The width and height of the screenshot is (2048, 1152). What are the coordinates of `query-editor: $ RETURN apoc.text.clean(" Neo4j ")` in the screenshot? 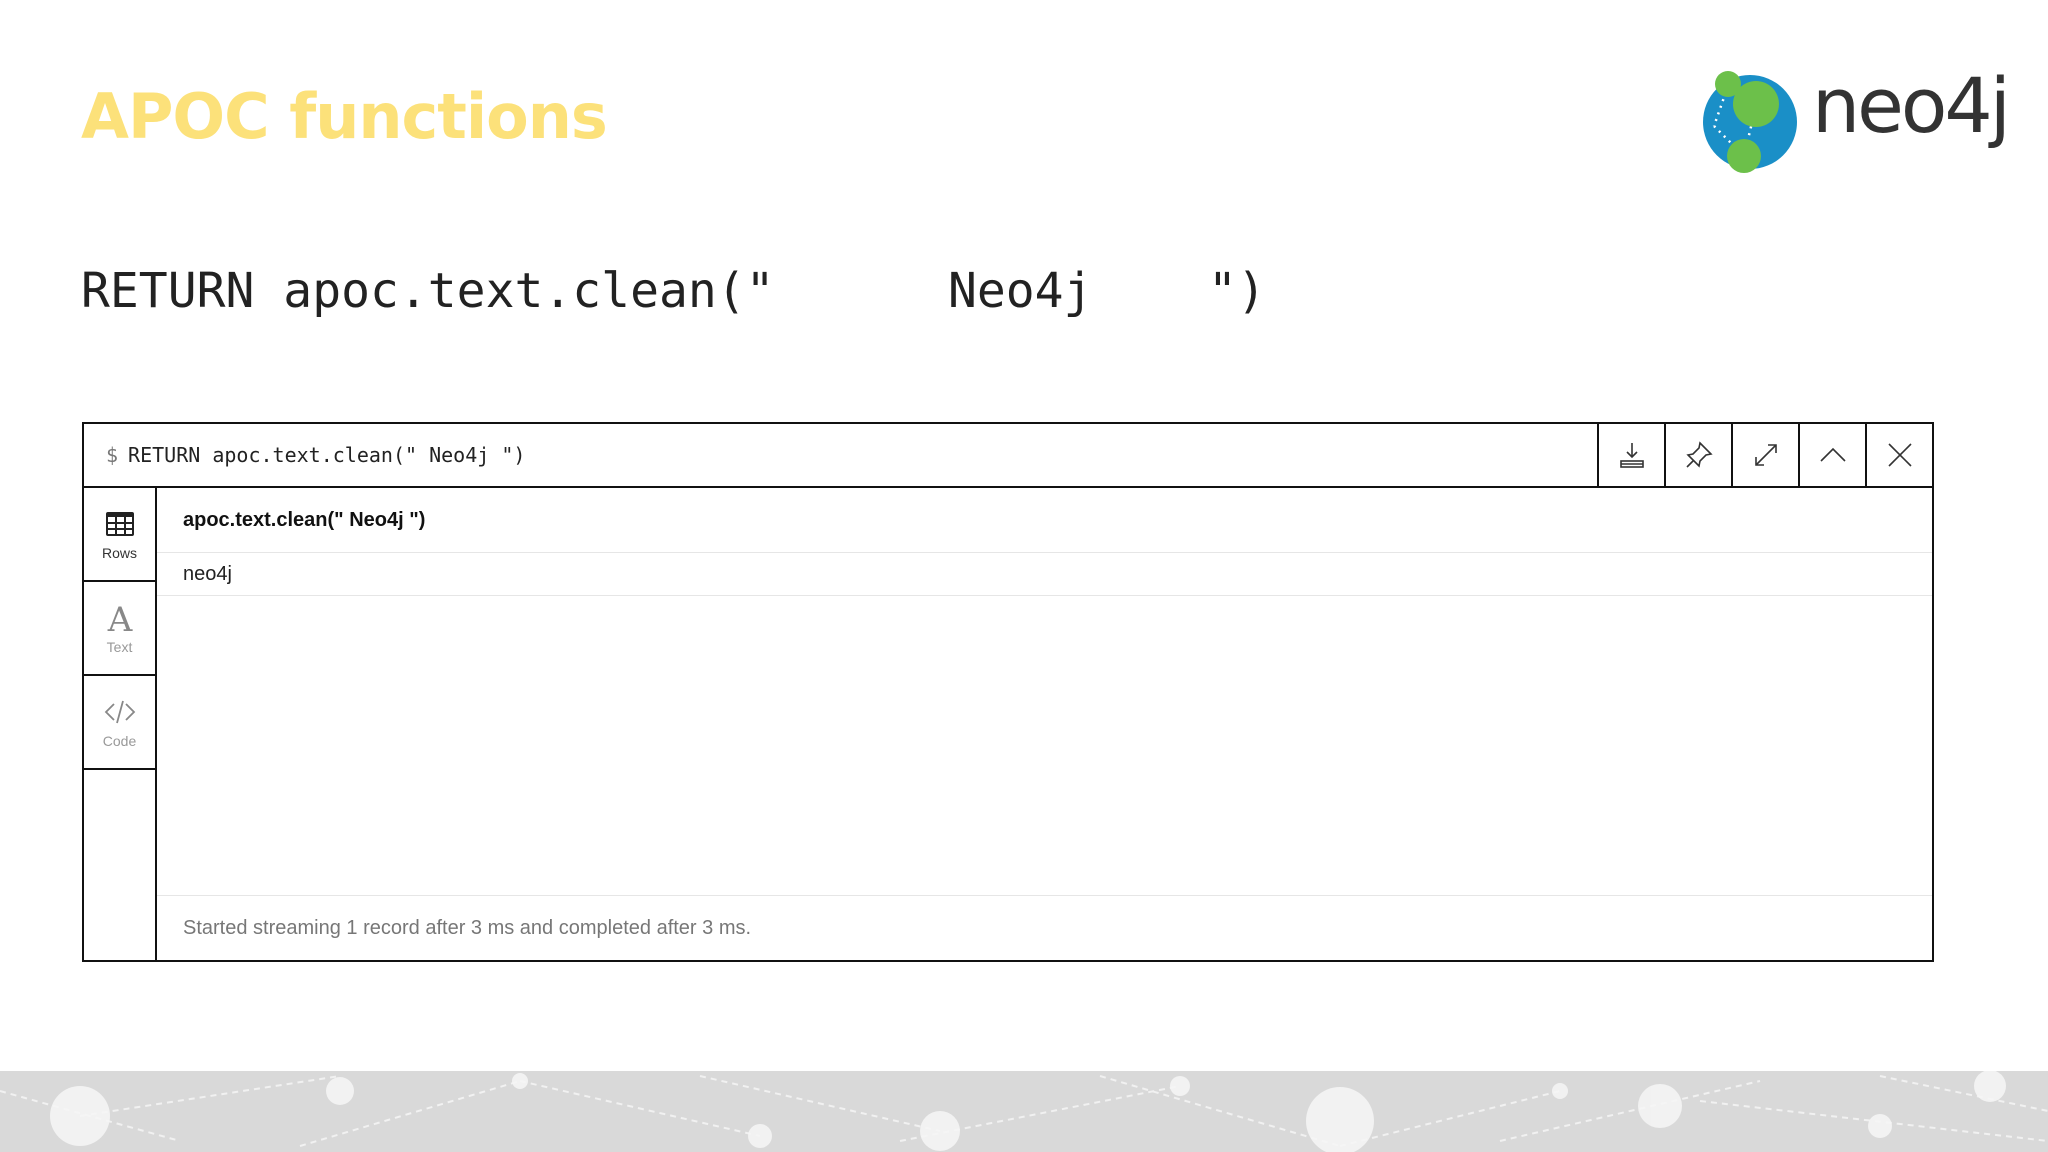 It's located at (315, 455).